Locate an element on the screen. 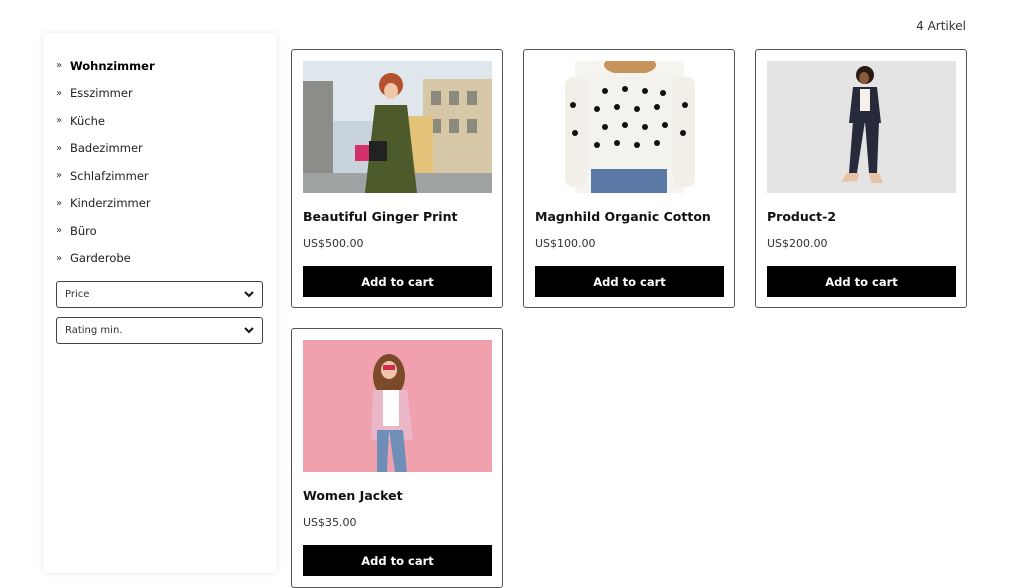 The width and height of the screenshot is (1024, 588). product-name: Beautiful Ginger Print is located at coordinates (380, 216).